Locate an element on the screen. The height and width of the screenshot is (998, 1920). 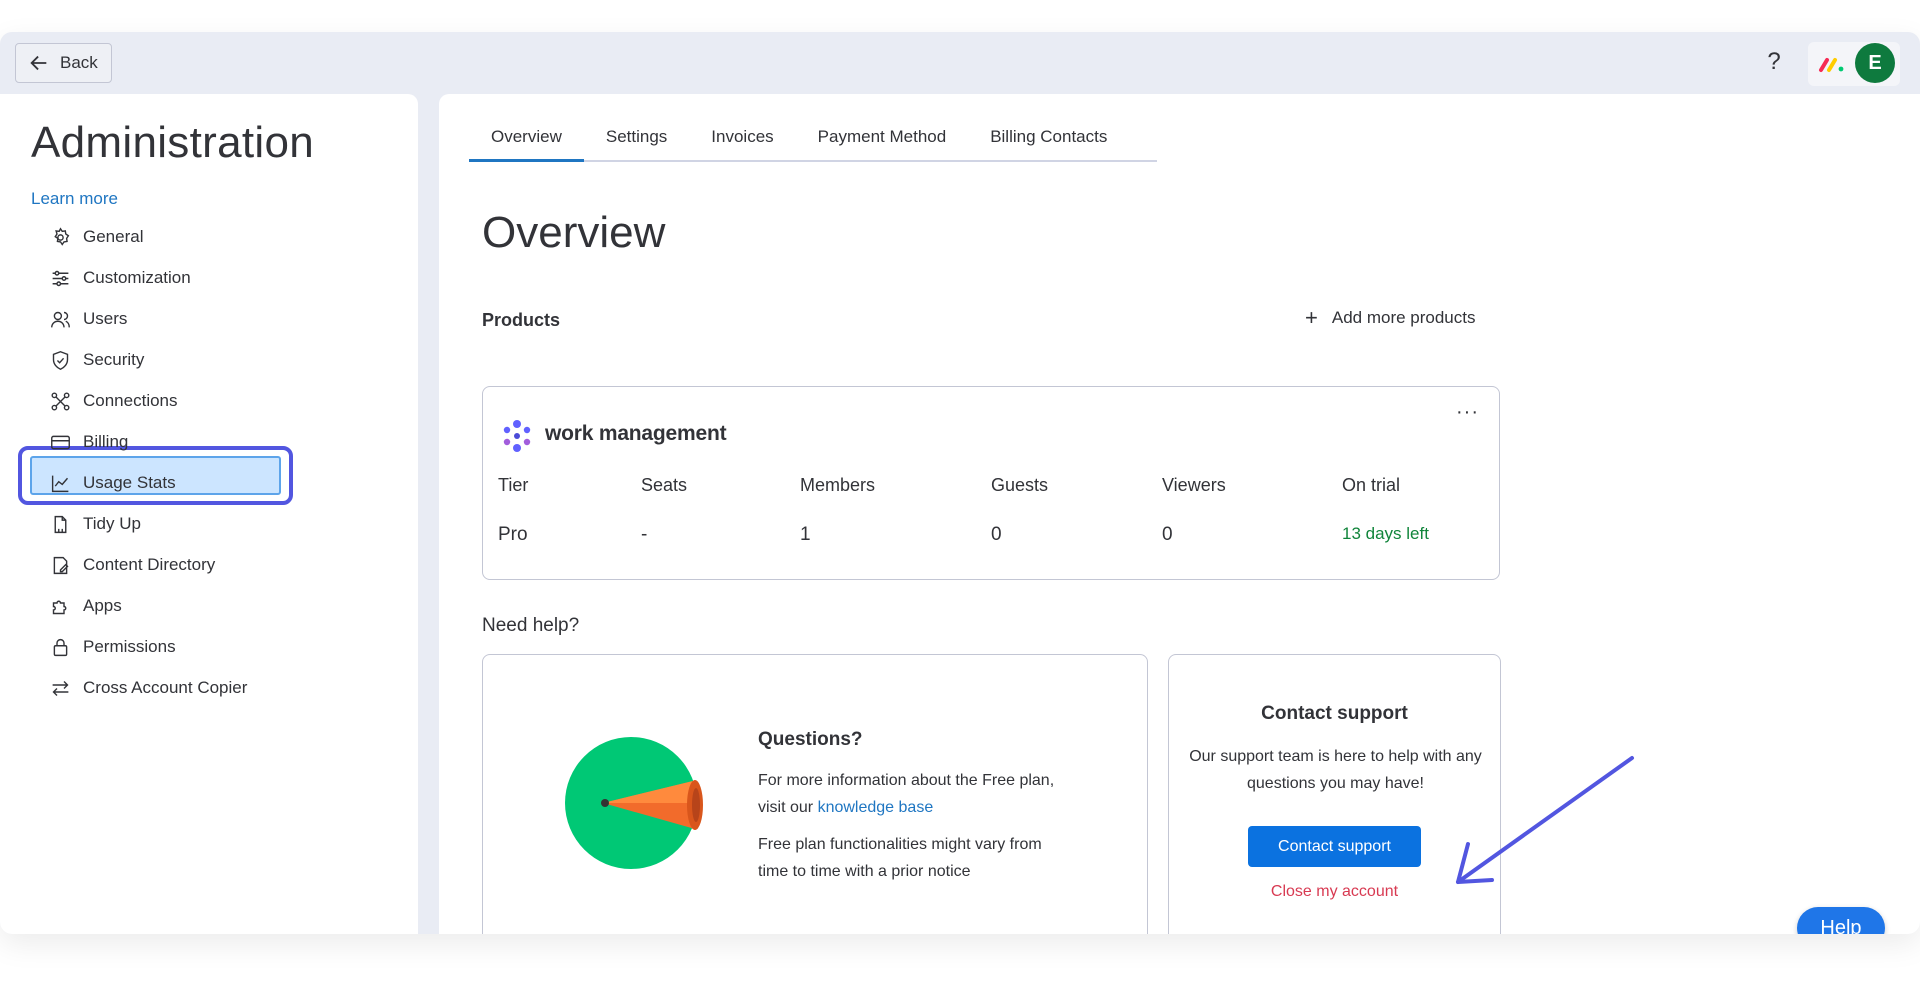
arrow-left-icon is located at coordinates (38, 63).